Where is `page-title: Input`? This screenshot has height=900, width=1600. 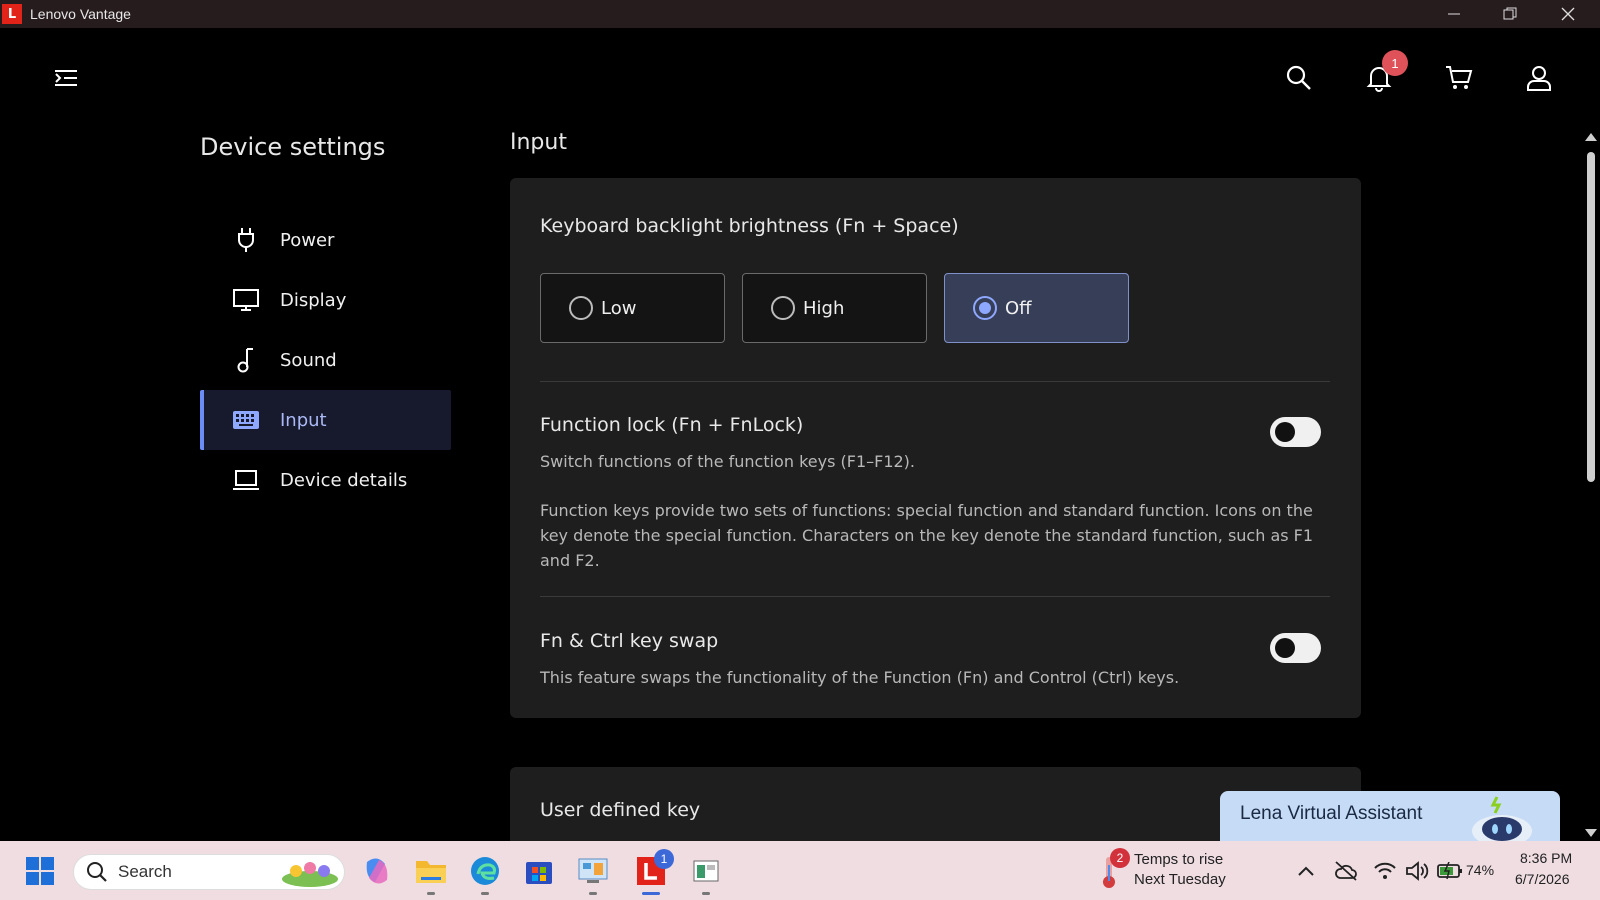
page-title: Input is located at coordinates (538, 142).